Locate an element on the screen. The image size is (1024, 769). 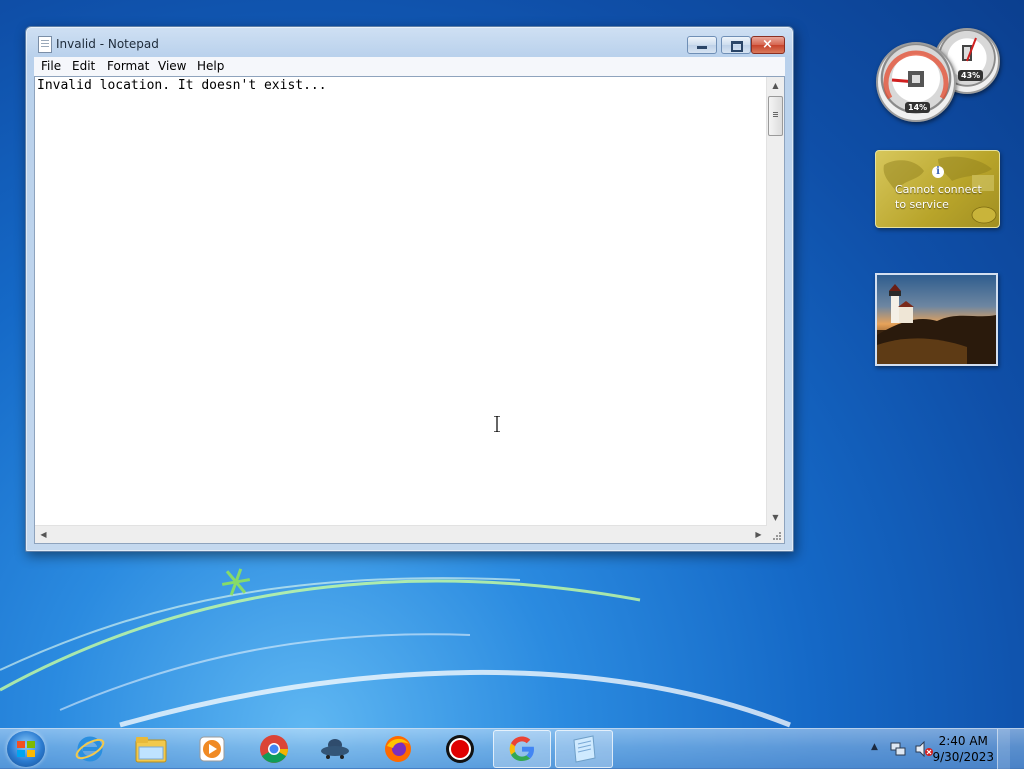
cpu-meter-gadget: 43% 14% is located at coordinates (938, 75).